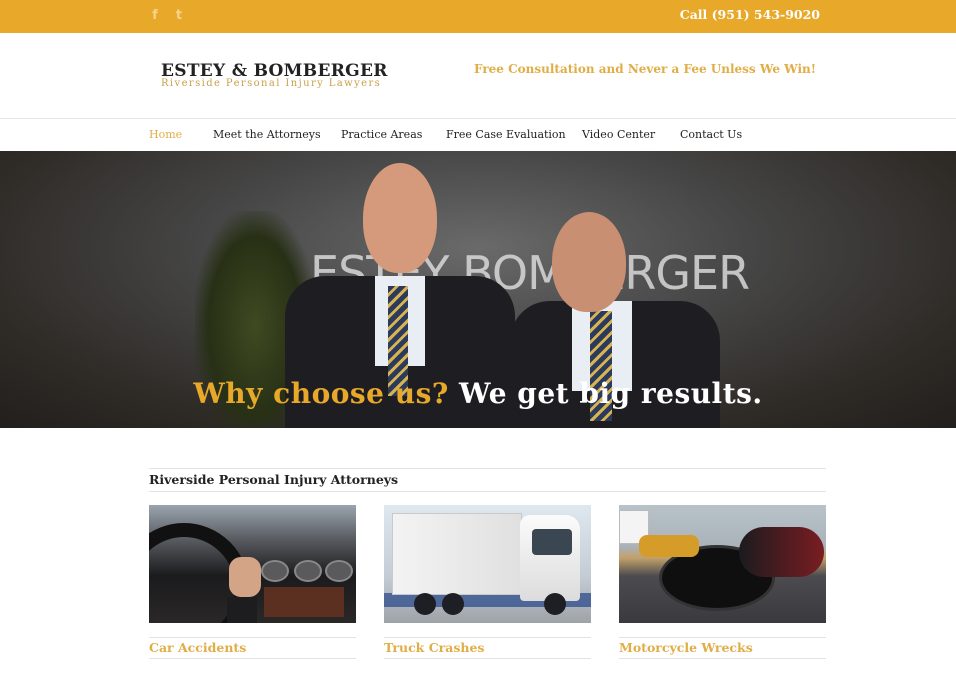  I want to click on practice-card-truck-crashes: Truck Crashes, so click(487, 582).